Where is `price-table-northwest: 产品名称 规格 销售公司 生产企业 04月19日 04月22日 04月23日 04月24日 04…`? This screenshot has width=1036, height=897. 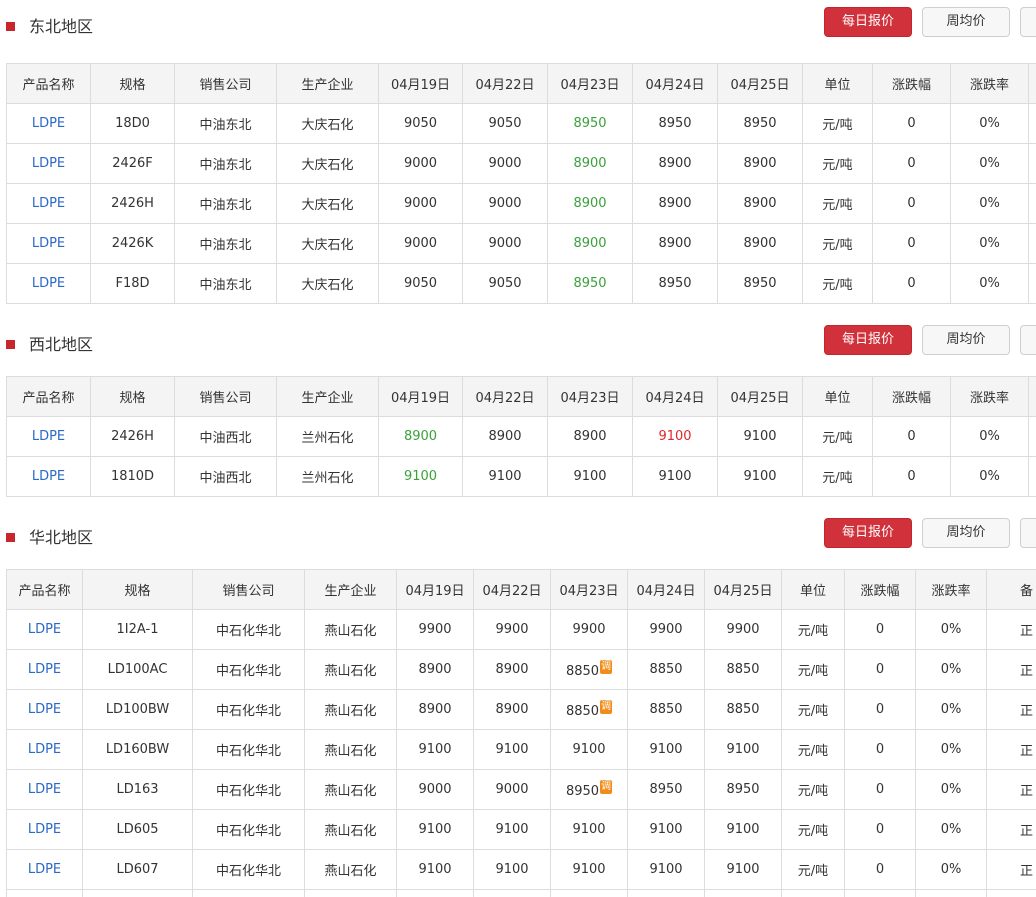
price-table-northwest: 产品名称 规格 销售公司 生产企业 04月19日 04月22日 04月23日 04月24日 04… is located at coordinates (521, 436).